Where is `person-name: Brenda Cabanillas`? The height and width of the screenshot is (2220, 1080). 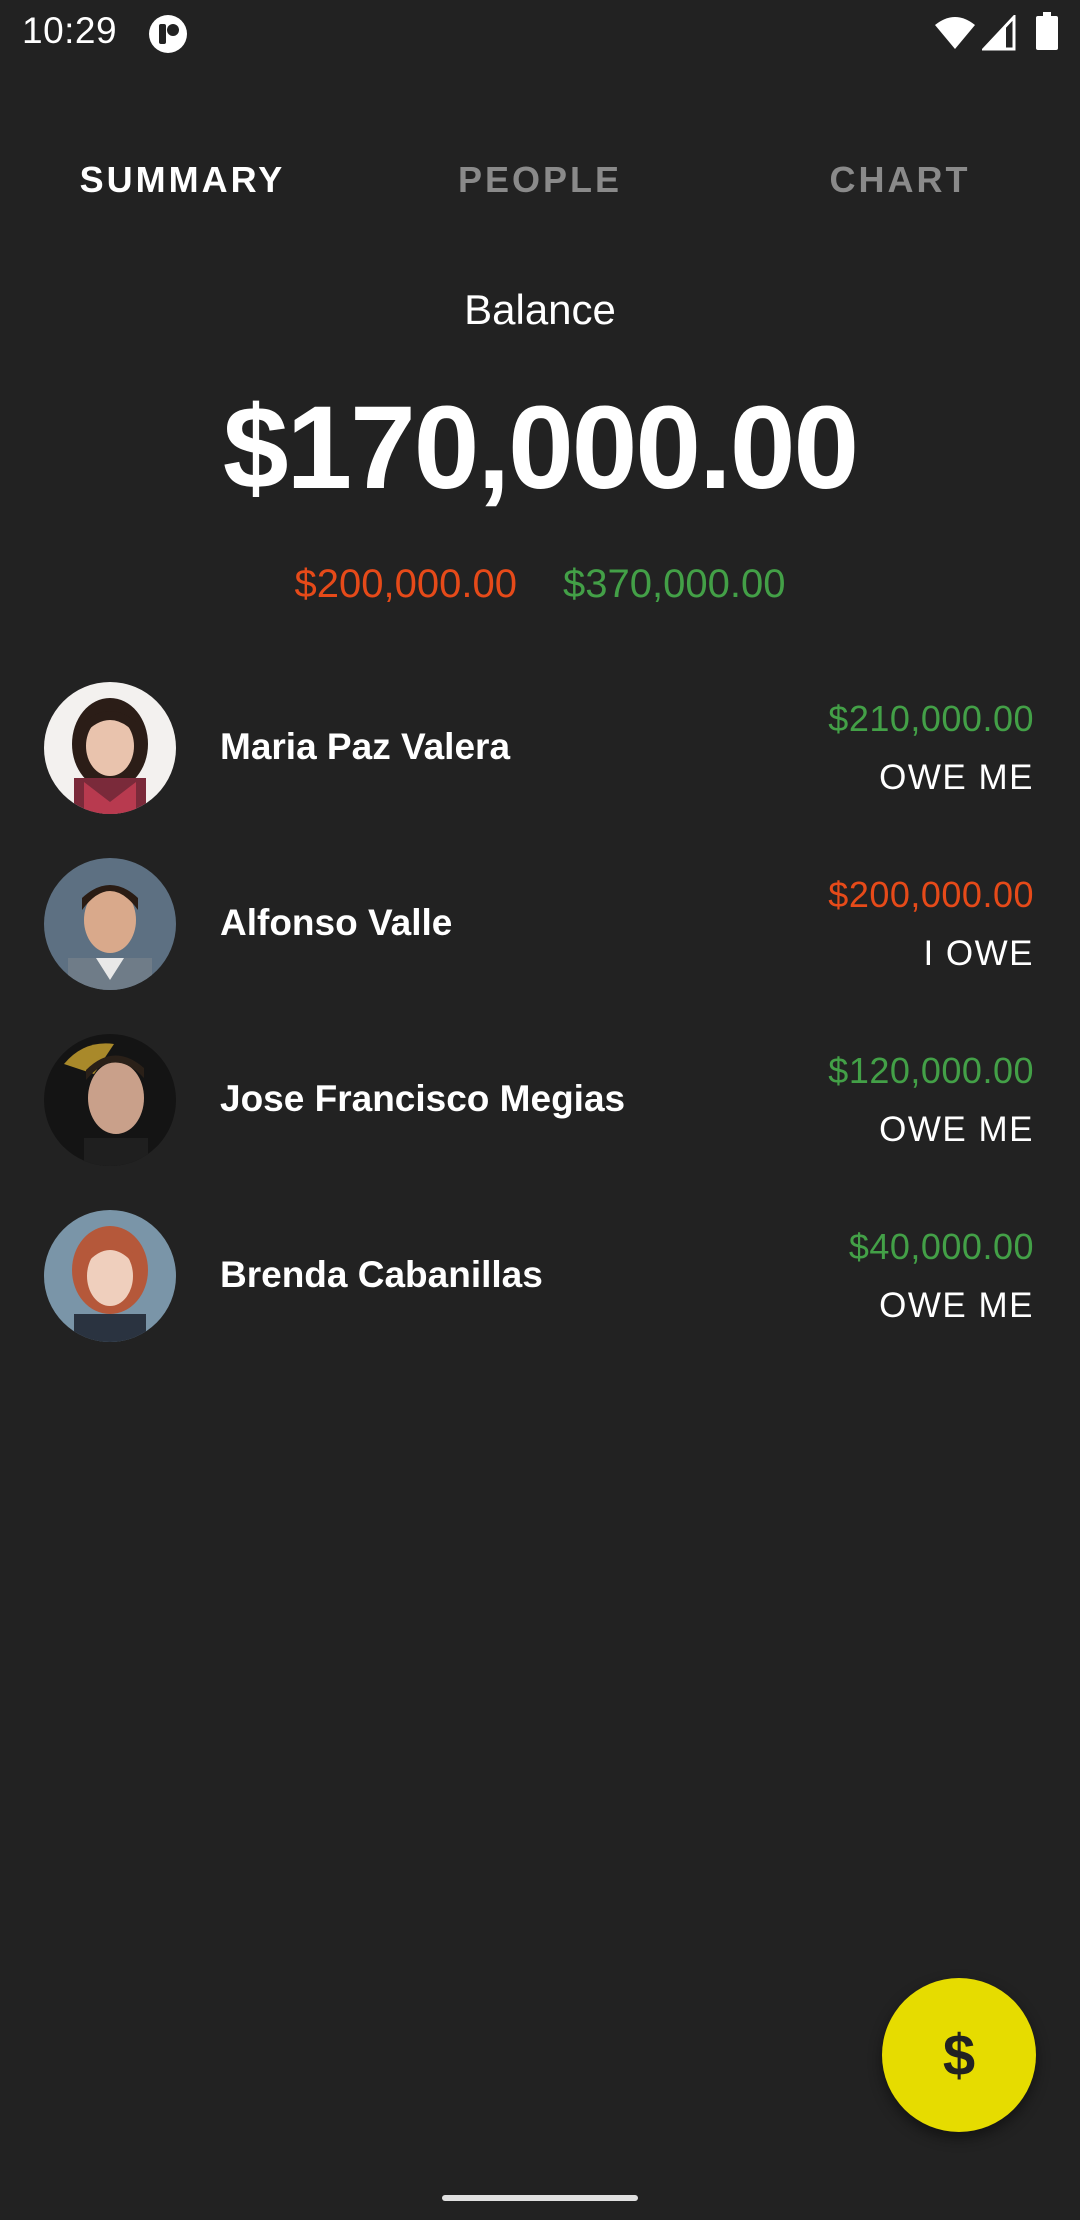
person-name: Brenda Cabanillas is located at coordinates (381, 1274).